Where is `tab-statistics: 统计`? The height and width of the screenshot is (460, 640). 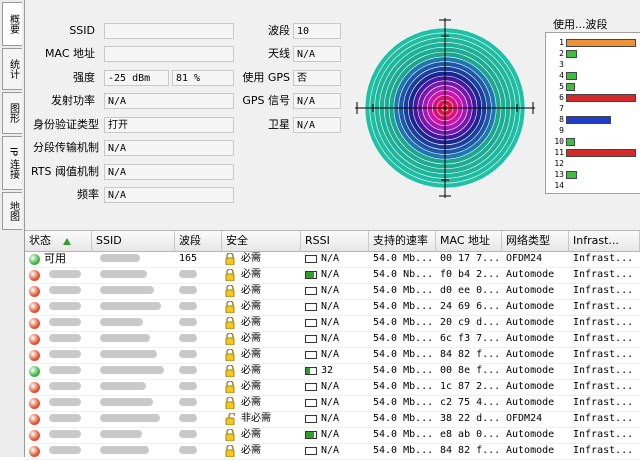
tab-statistics: 统计 is located at coordinates (12, 69).